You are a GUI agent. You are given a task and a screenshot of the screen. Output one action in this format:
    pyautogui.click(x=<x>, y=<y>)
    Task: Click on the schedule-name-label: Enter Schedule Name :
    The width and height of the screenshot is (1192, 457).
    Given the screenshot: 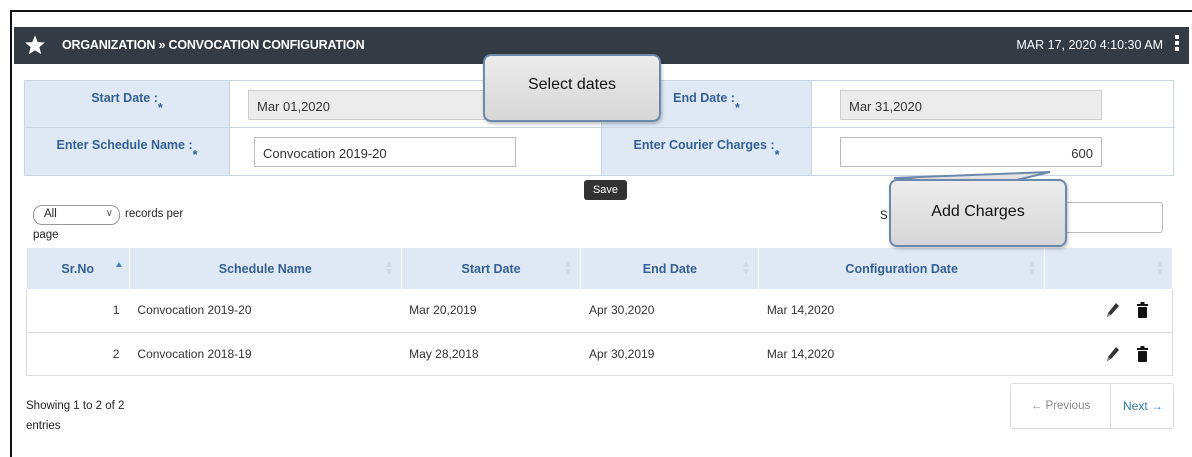 What is the action you would take?
    pyautogui.click(x=124, y=145)
    